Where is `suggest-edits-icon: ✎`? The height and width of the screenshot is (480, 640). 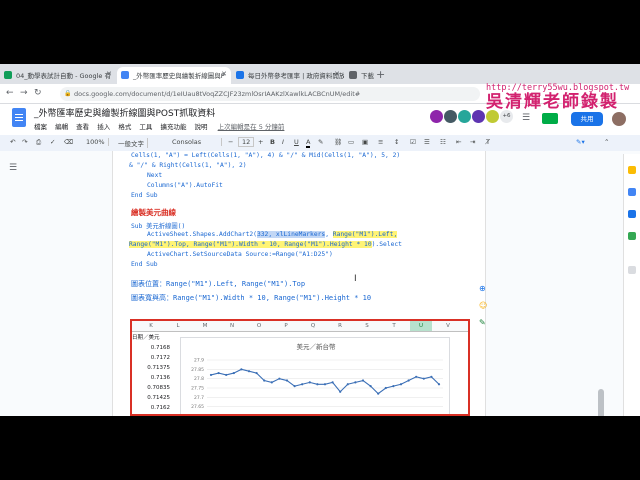
suggest-edits-icon: ✎ is located at coordinates (482, 322).